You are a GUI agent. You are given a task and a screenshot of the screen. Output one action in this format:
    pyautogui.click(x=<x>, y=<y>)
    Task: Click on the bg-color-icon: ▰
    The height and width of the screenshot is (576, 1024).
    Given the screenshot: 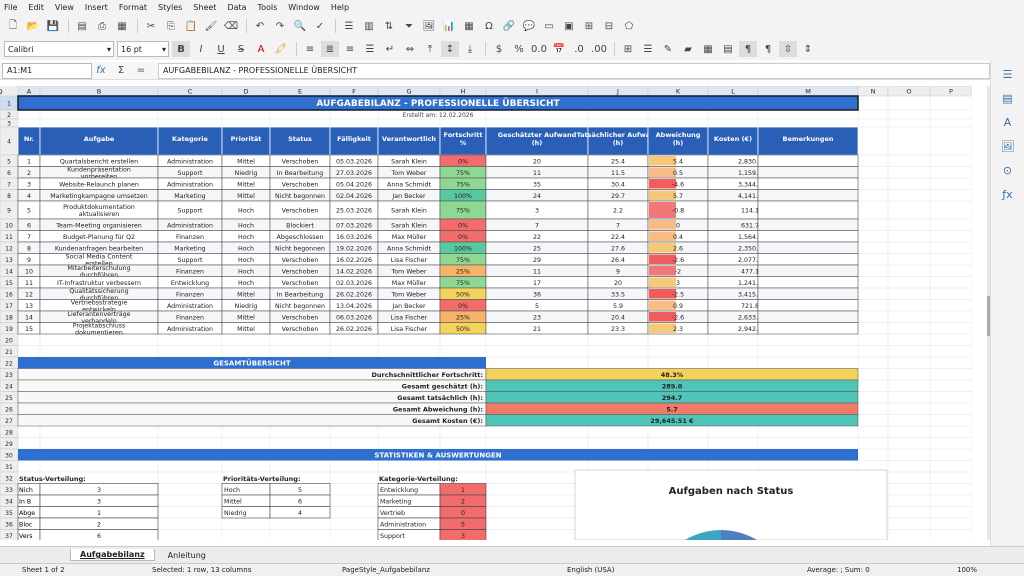 What is the action you would take?
    pyautogui.click(x=688, y=49)
    